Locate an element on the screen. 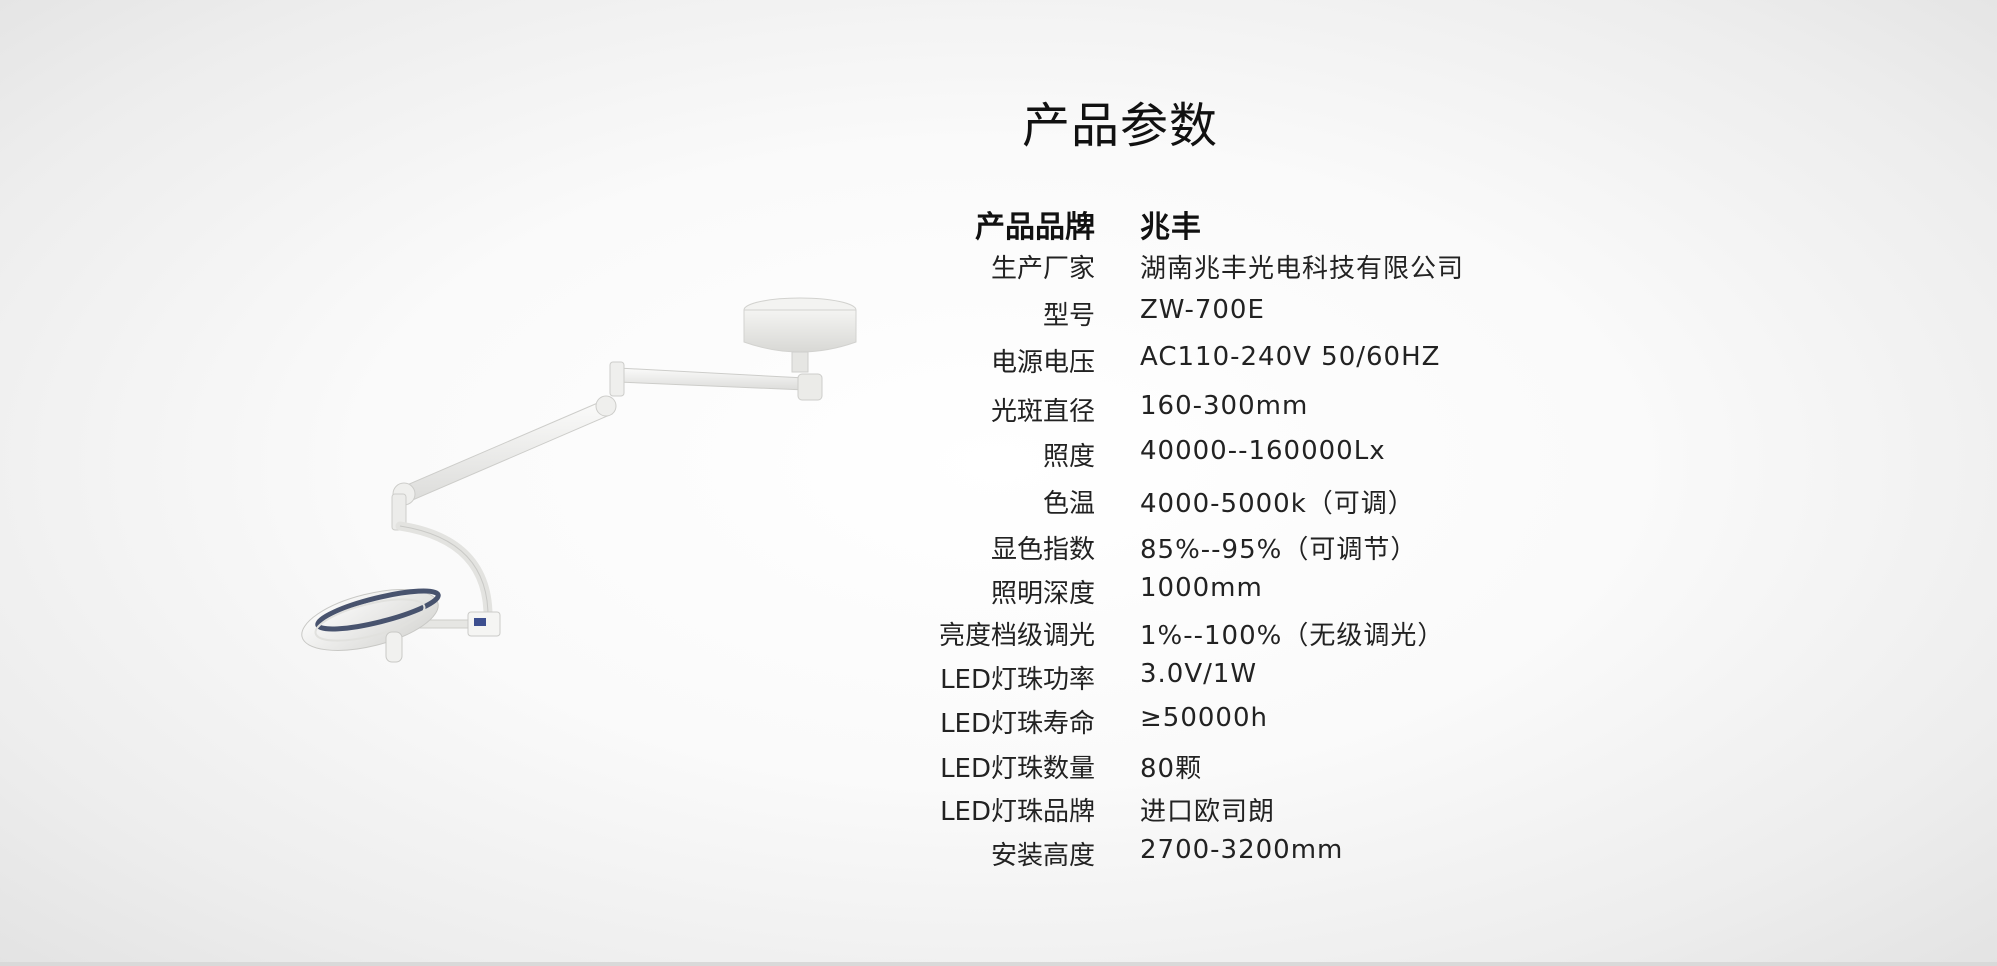 This screenshot has width=1997, height=966. spec-row: 色温 4000-5000k（可调） is located at coordinates (998, 503).